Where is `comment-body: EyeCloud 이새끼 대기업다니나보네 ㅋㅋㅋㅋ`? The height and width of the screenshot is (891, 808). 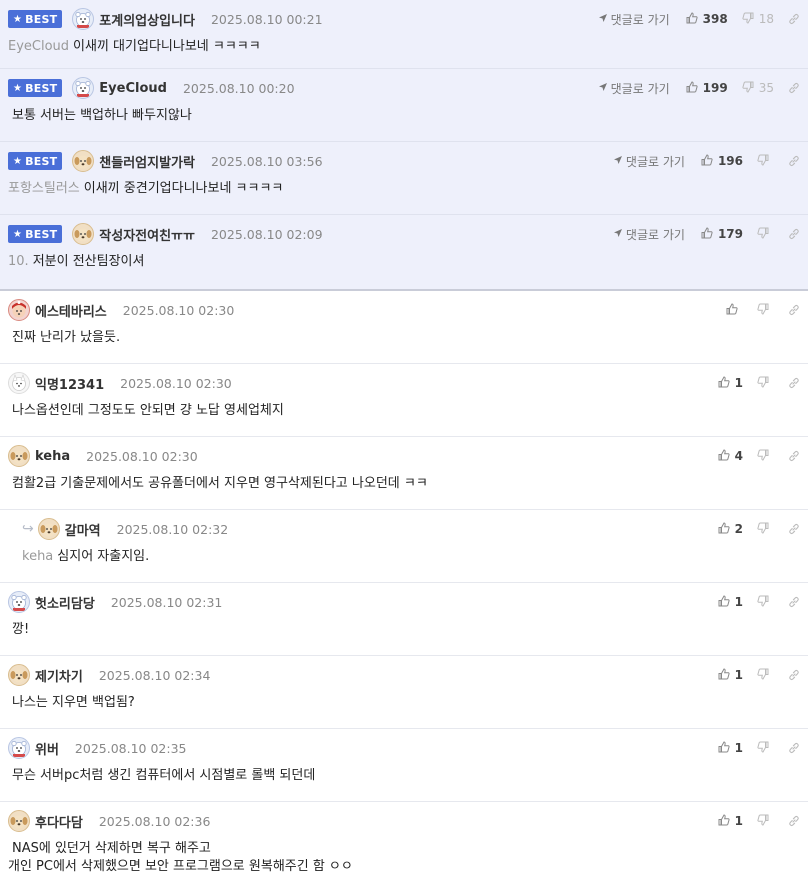
comment-body: EyeCloud 이새끼 대기업다니나보네 ㅋㅋㅋㅋ is located at coordinates (404, 47).